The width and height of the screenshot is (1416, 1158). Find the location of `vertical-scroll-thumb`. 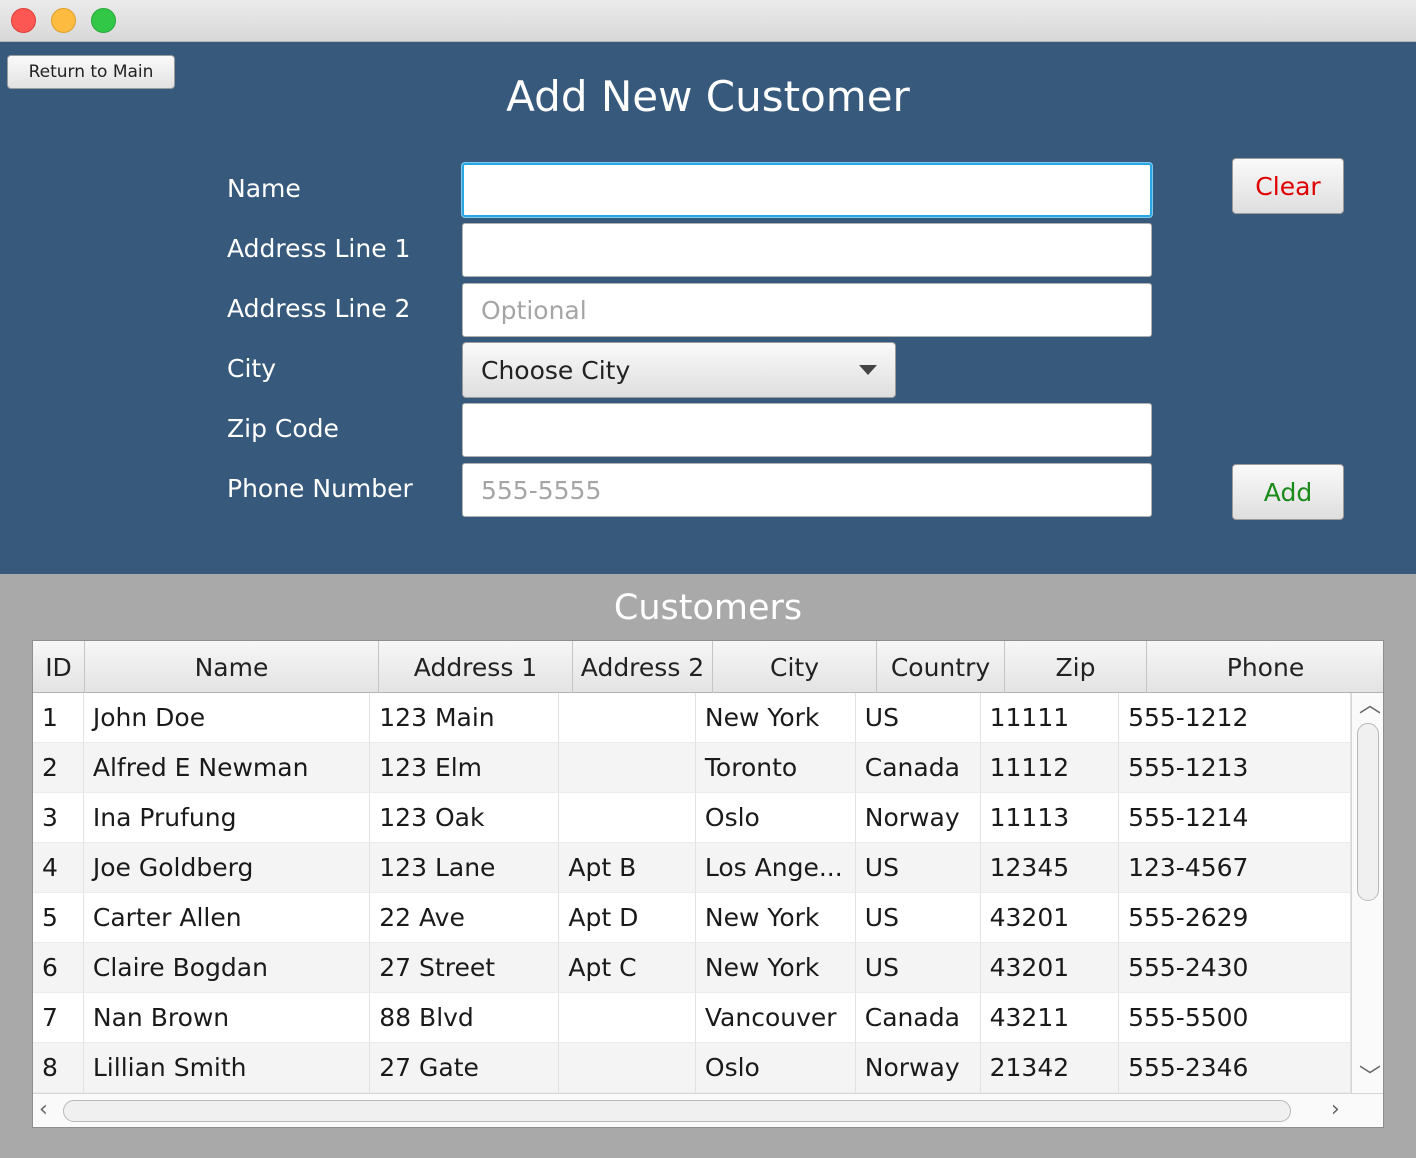

vertical-scroll-thumb is located at coordinates (1368, 812).